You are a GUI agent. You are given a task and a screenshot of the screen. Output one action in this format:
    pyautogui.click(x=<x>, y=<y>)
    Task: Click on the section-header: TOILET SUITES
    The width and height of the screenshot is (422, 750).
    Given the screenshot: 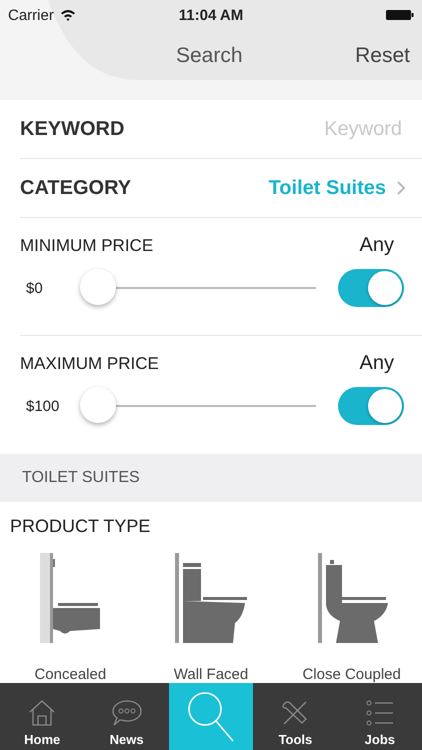 What is the action you would take?
    pyautogui.click(x=81, y=478)
    